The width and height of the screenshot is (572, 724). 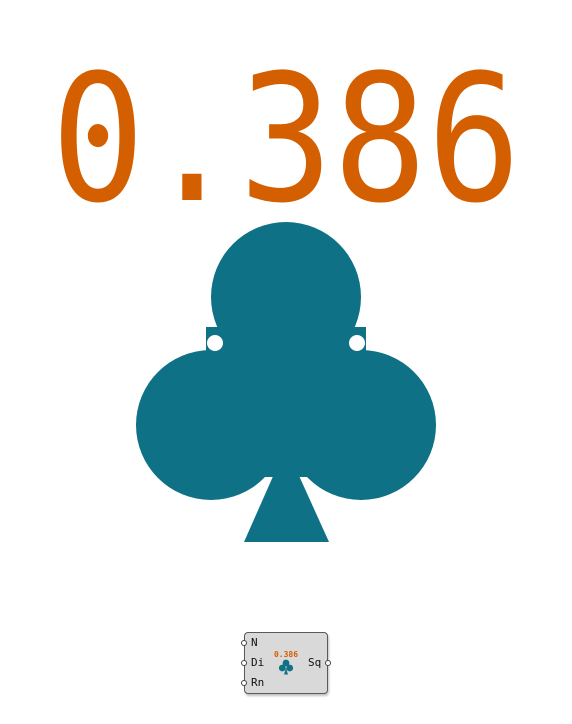 I want to click on output-label-sq: Sq, so click(x=315, y=662).